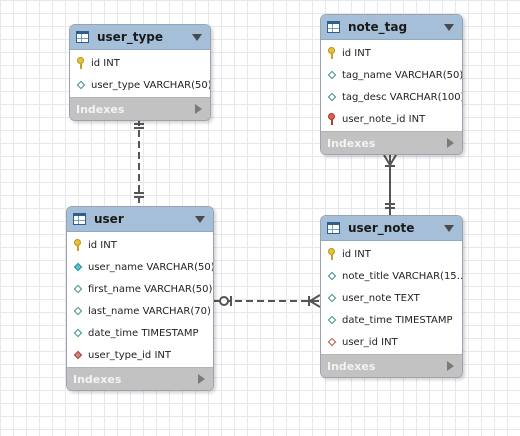 This screenshot has width=520, height=436. Describe the element at coordinates (402, 75) in the screenshot. I see `column-label: tag_name VARCHAR(50)` at that location.